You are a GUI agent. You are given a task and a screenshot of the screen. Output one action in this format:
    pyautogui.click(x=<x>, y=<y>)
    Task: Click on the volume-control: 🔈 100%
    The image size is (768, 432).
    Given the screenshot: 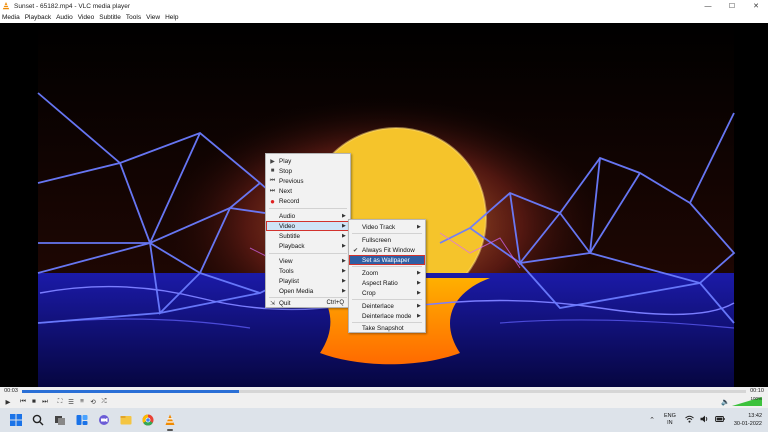 What is the action you would take?
    pyautogui.click(x=741, y=401)
    